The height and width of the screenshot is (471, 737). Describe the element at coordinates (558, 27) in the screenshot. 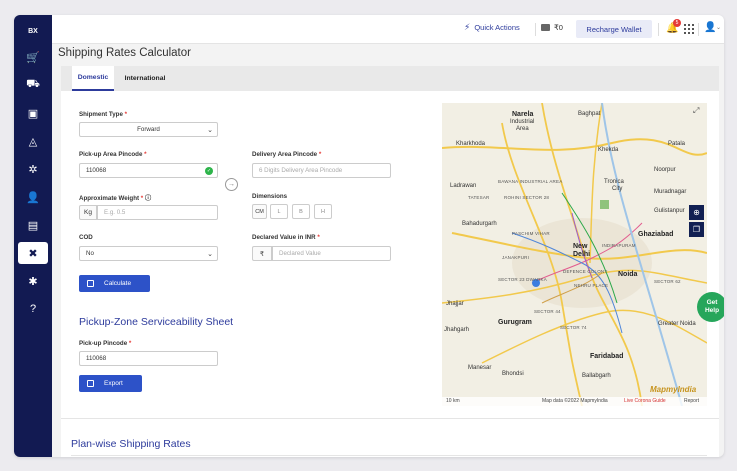

I see `wallet-amount: ₹0` at that location.